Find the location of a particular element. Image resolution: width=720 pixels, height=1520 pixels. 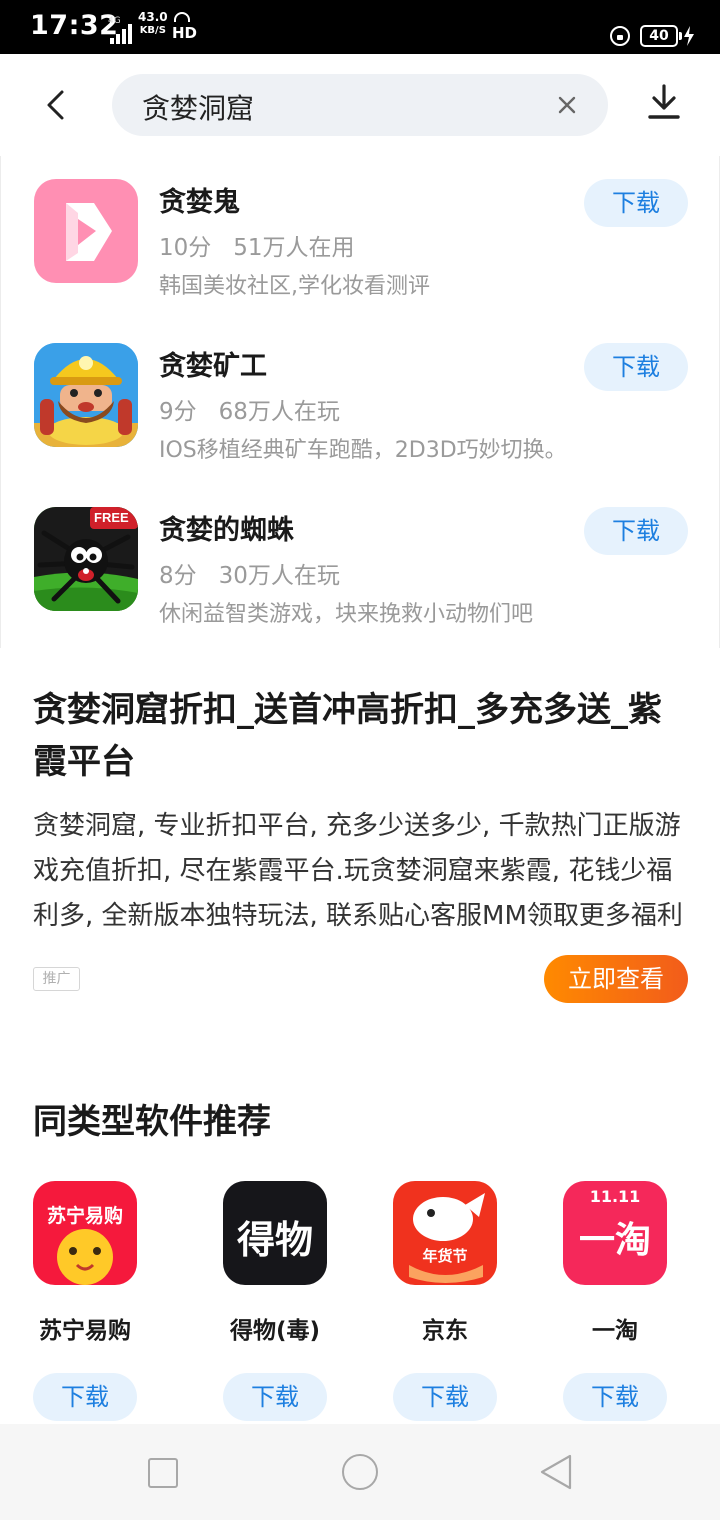

app-users: 51万人在用 is located at coordinates (294, 248).